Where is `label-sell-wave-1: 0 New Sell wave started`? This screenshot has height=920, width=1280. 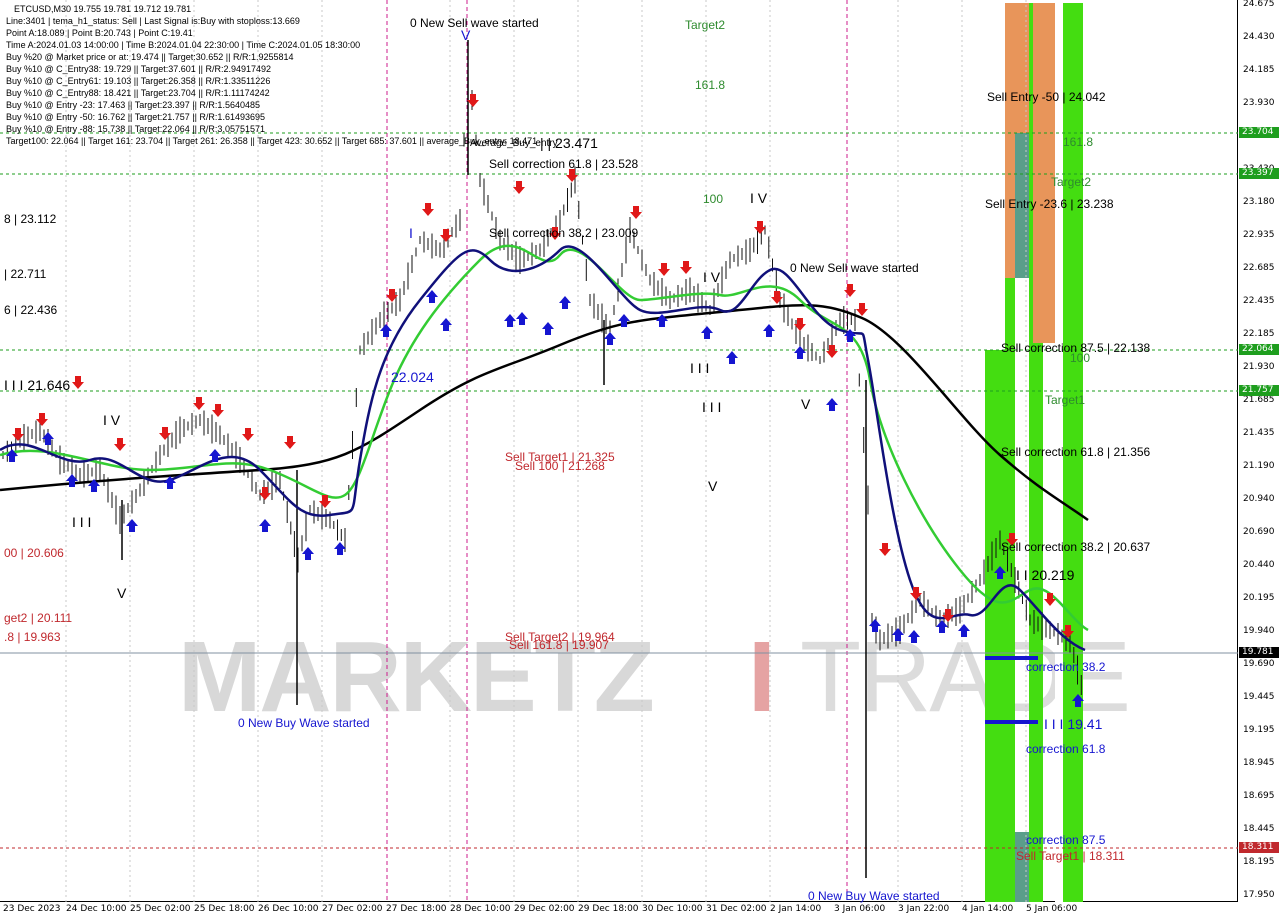
label-sell-wave-1: 0 New Sell wave started is located at coordinates (474, 23).